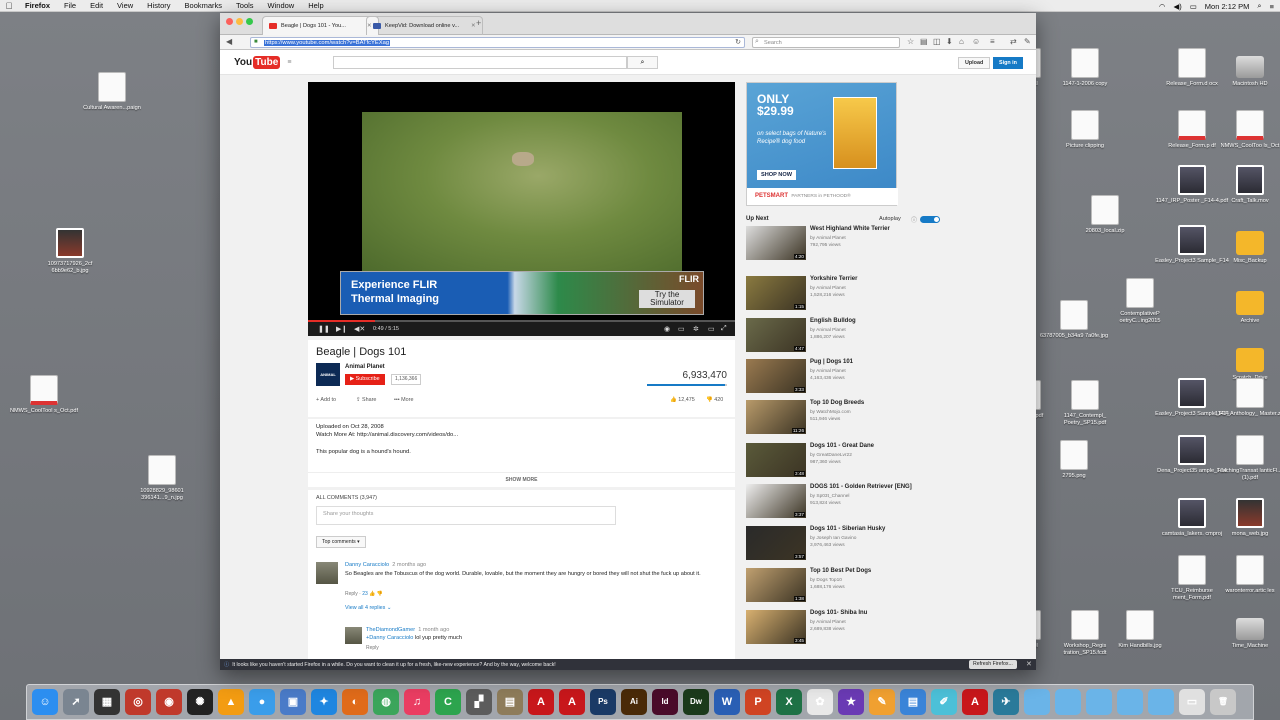 Image resolution: width=1280 pixels, height=720 pixels. I want to click on sort-comments-button: Top comments ▾, so click(341, 542).